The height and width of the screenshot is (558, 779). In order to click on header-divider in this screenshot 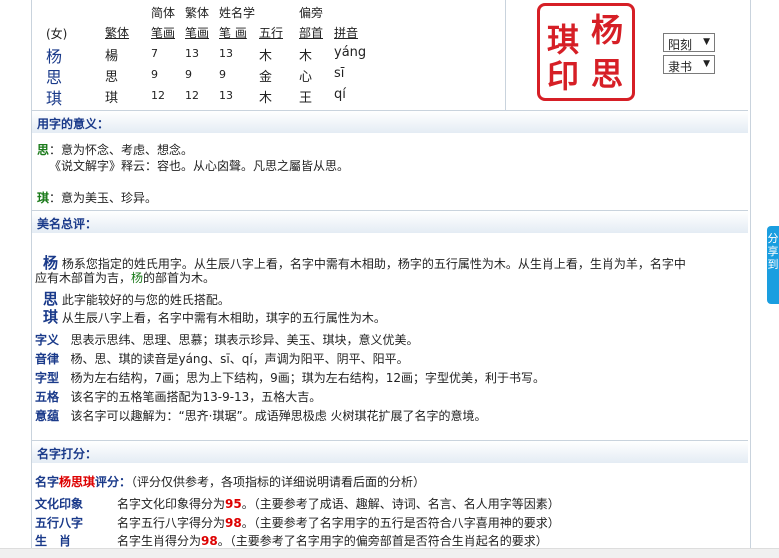, I will do `click(505, 55)`.